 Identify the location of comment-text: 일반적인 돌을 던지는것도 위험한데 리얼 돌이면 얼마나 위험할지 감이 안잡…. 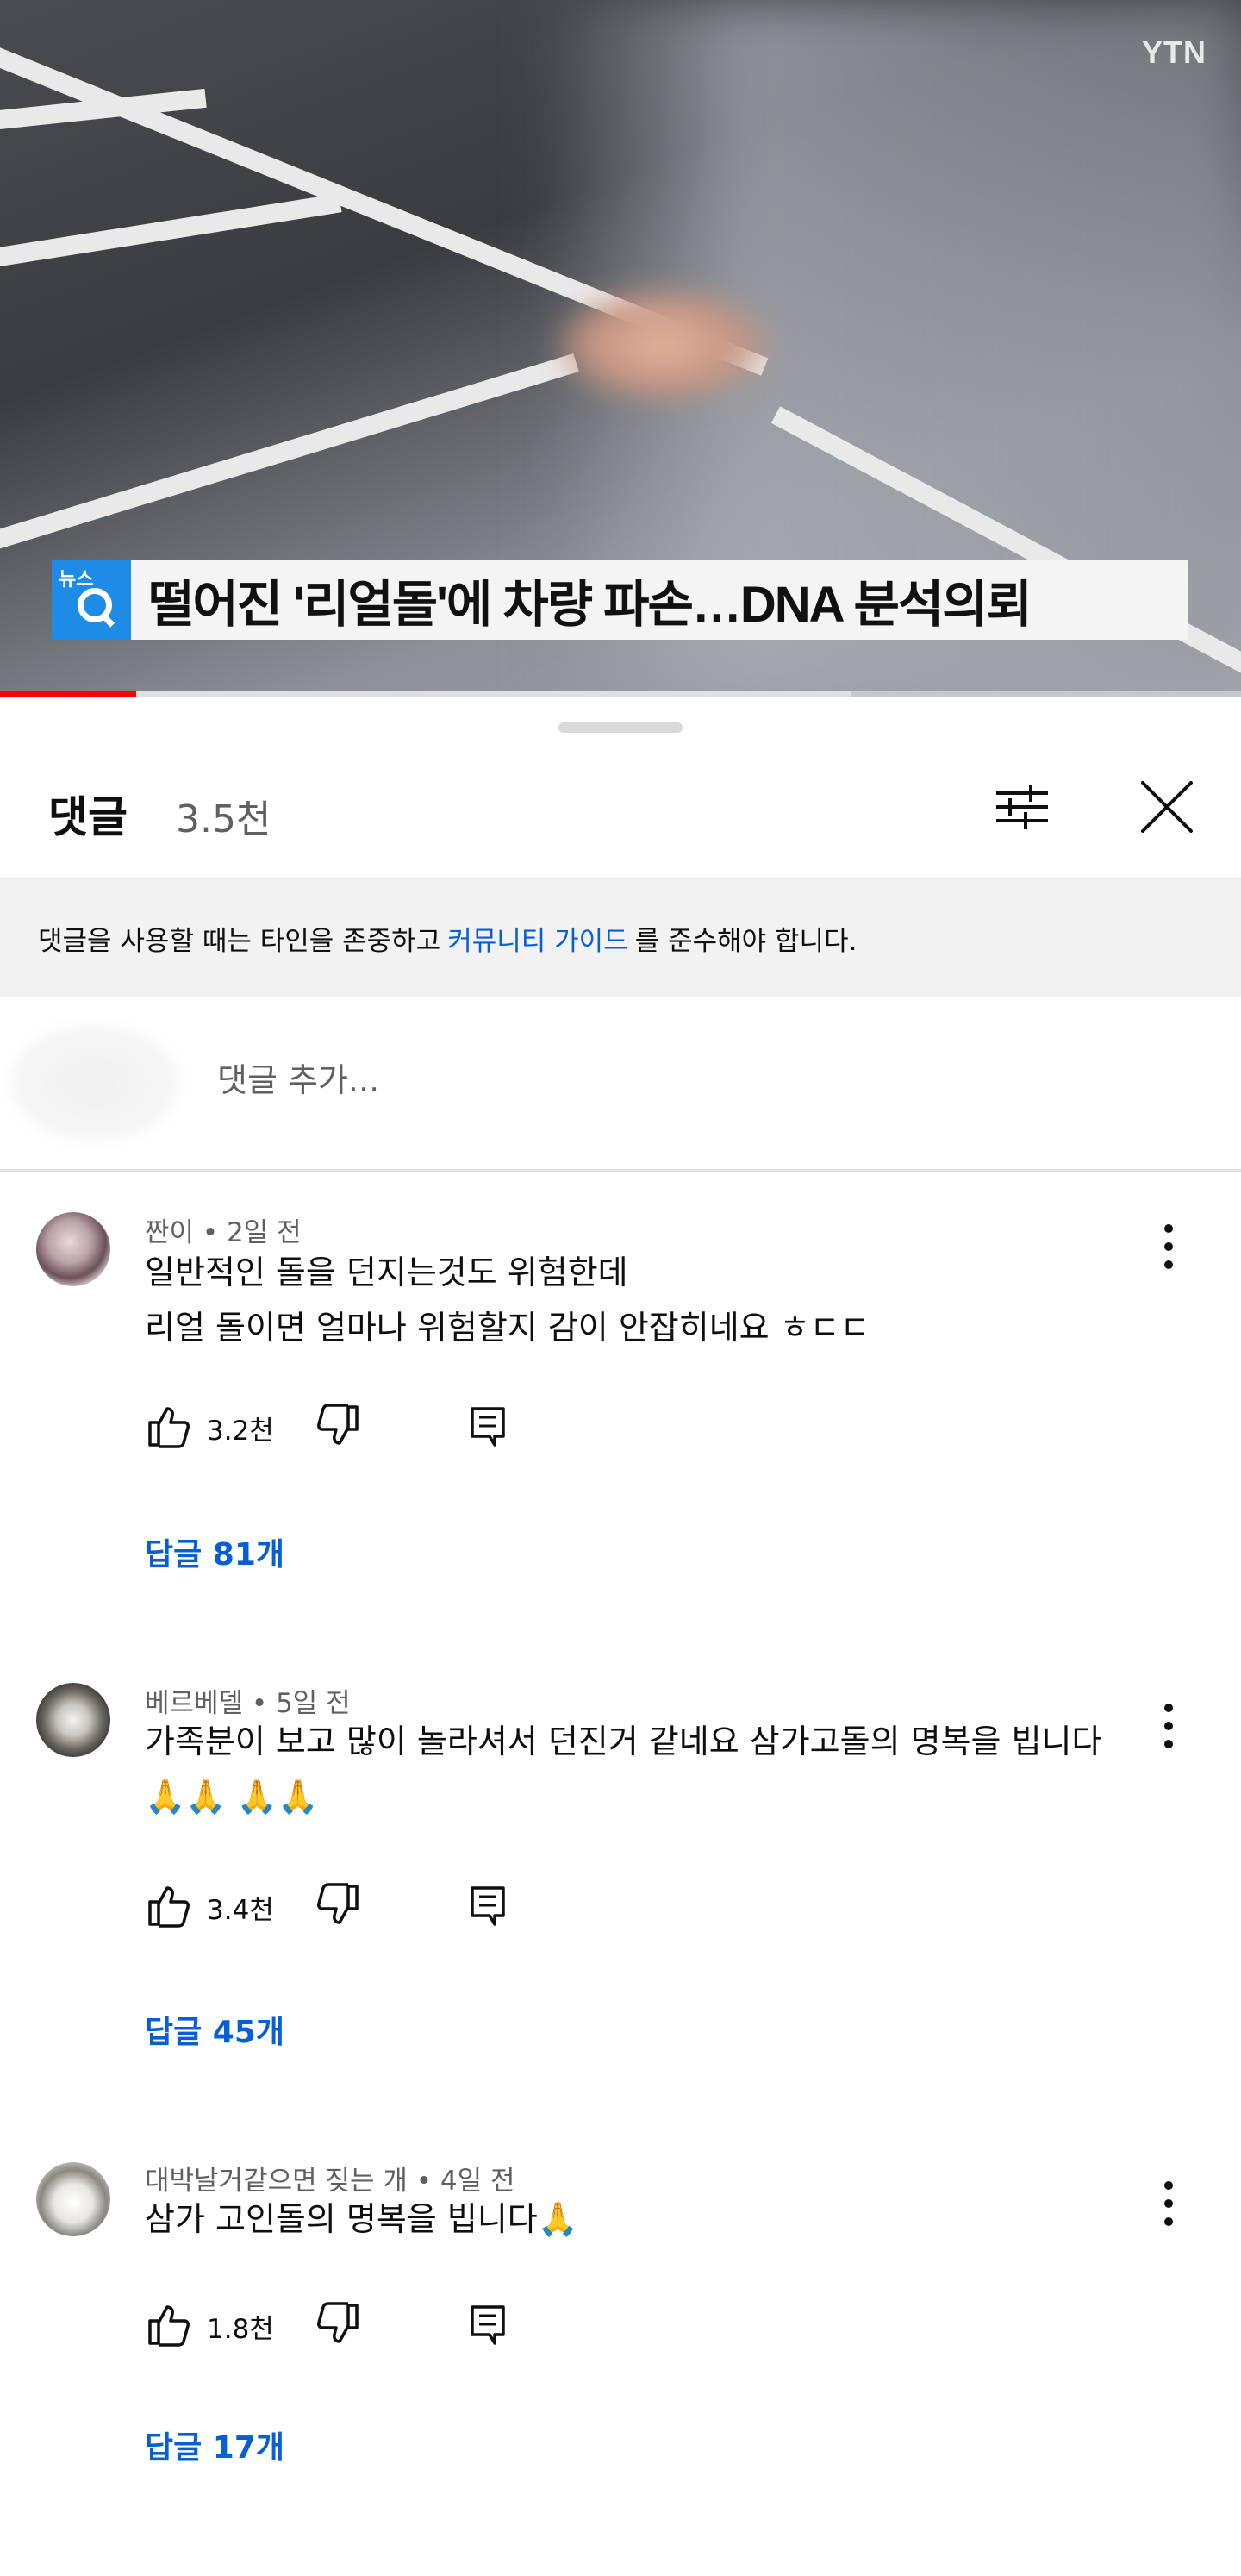
(508, 1300).